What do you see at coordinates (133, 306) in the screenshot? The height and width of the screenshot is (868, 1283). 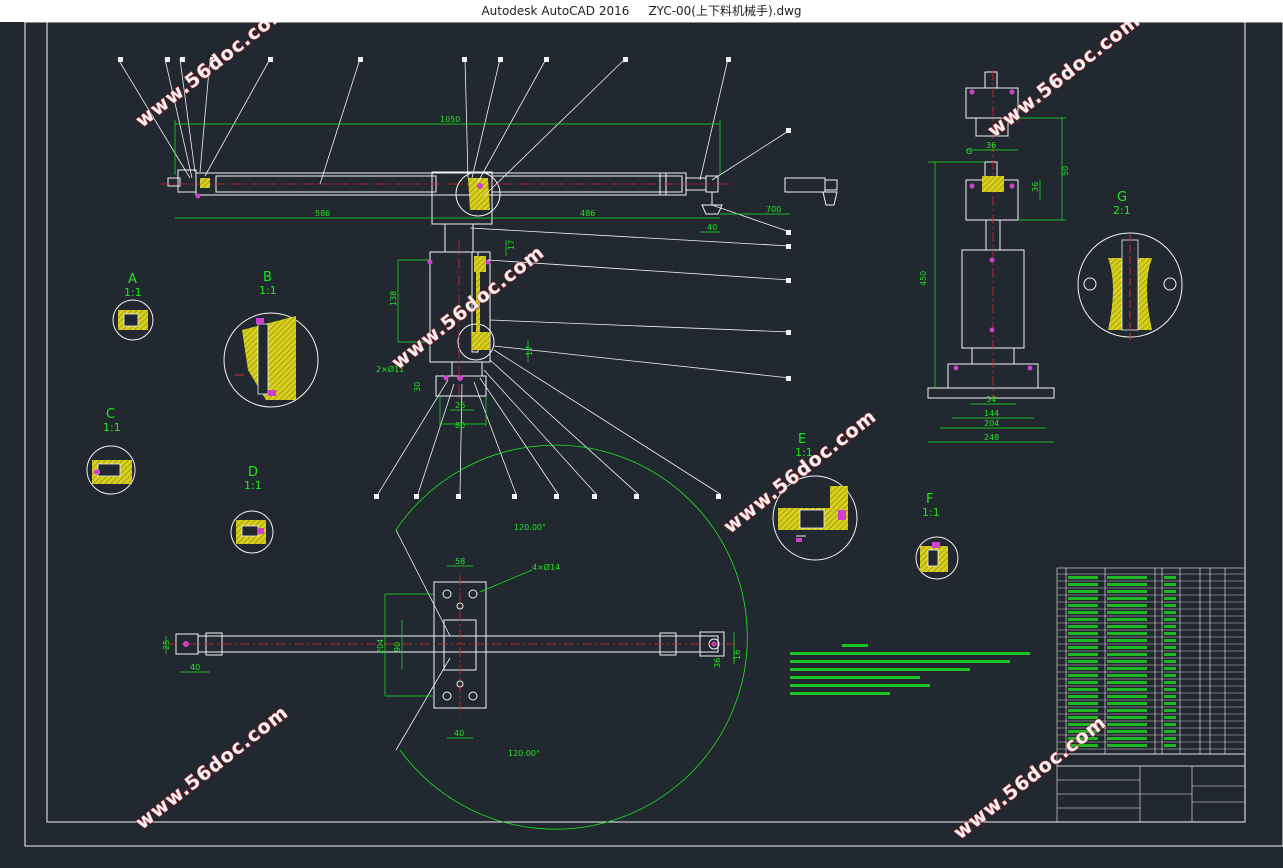 I see `detail-view-a: A 1:1` at bounding box center [133, 306].